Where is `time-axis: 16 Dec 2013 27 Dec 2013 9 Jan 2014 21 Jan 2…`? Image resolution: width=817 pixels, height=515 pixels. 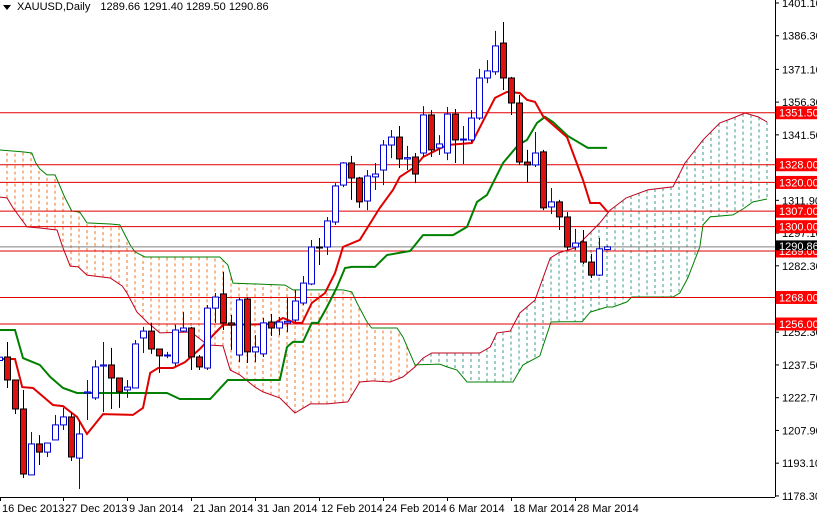
time-axis: 16 Dec 2013 27 Dec 2013 9 Jan 2014 21 Jan 2… is located at coordinates (319, 506).